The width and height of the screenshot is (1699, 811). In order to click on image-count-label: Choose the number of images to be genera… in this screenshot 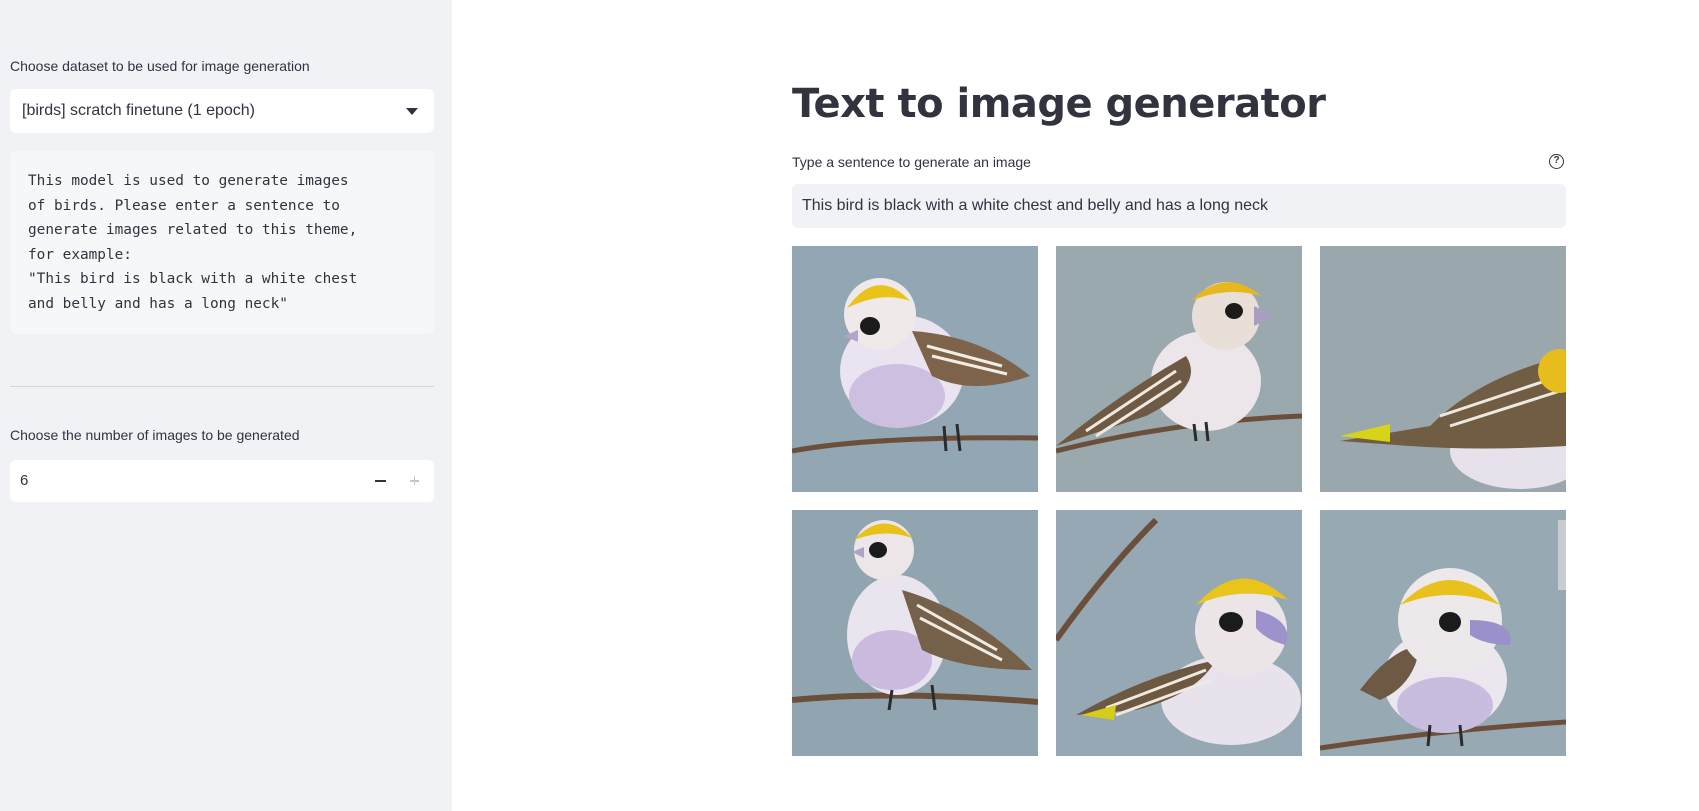, I will do `click(155, 435)`.